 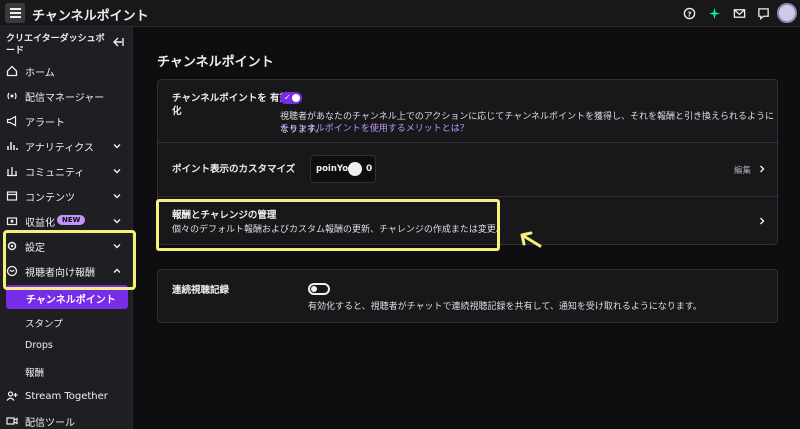 What do you see at coordinates (714, 13) in the screenshot?
I see `sparkle-icon` at bounding box center [714, 13].